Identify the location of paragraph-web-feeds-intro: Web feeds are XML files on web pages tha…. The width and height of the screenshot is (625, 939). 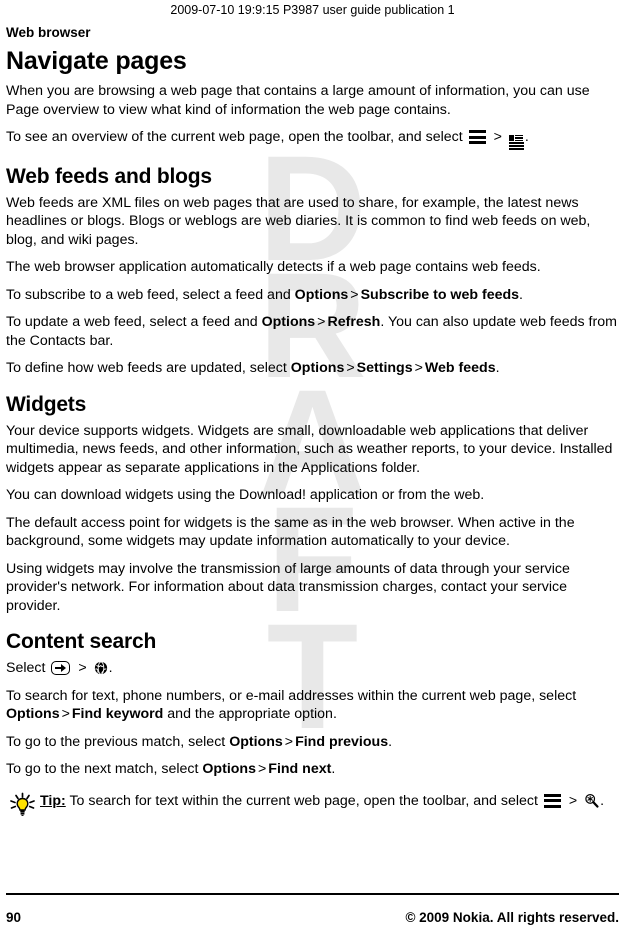
(298, 221).